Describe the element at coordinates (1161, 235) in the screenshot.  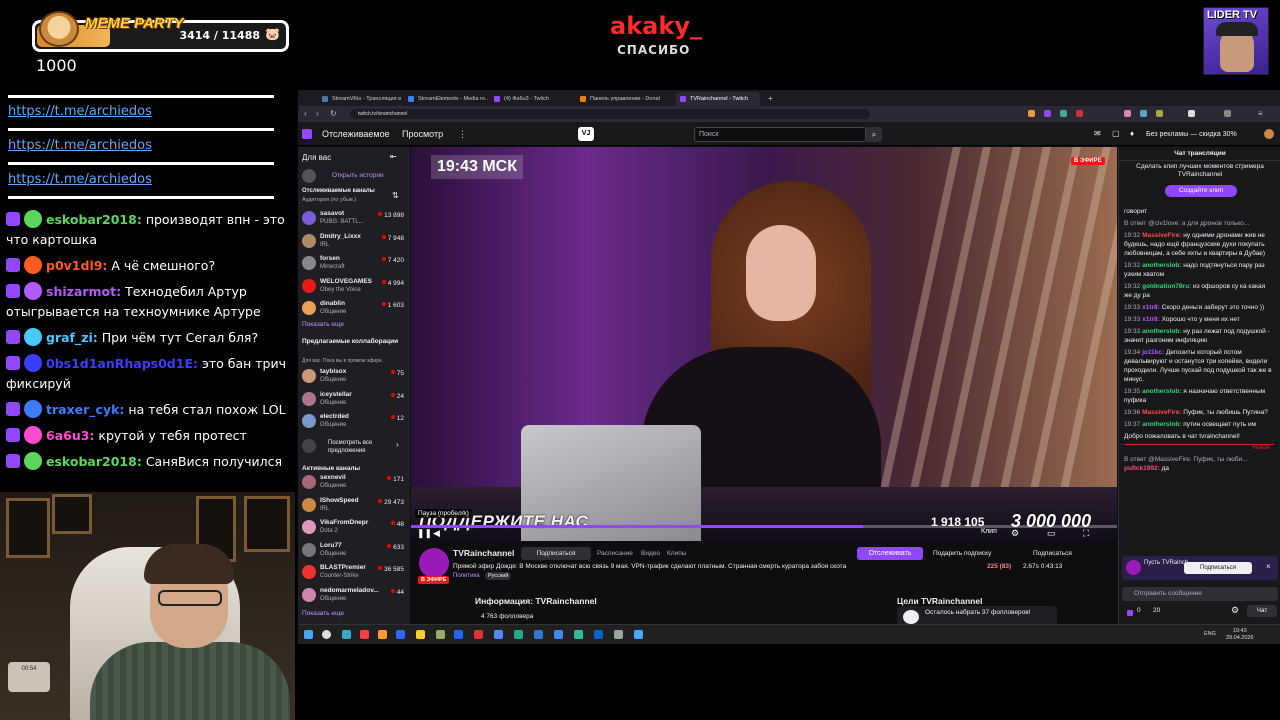
I see `chat-username: MassiveFire:` at that location.